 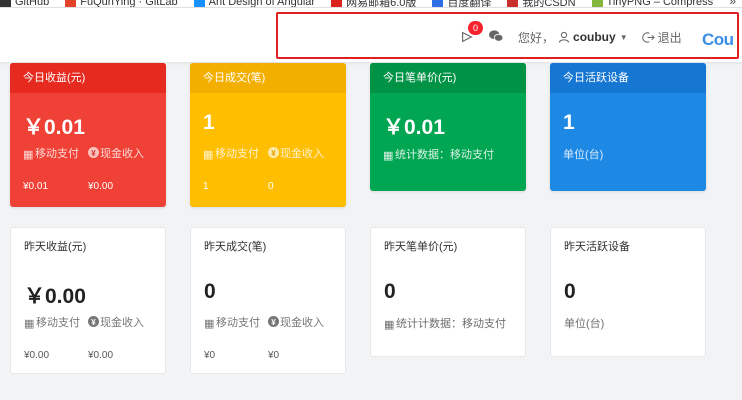 What do you see at coordinates (268, 78) in the screenshot?
I see `card-title: 今日成交(笔)` at bounding box center [268, 78].